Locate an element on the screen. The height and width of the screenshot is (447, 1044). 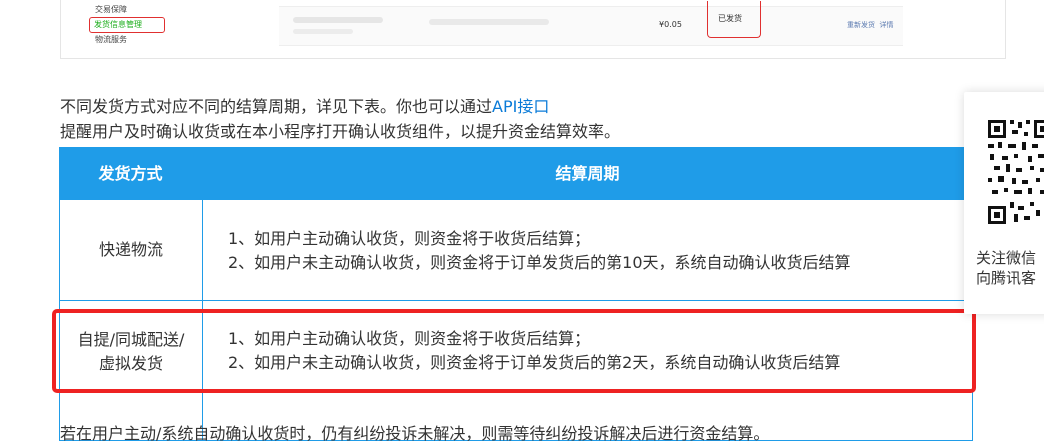
order-price: ¥0.05 is located at coordinates (670, 24).